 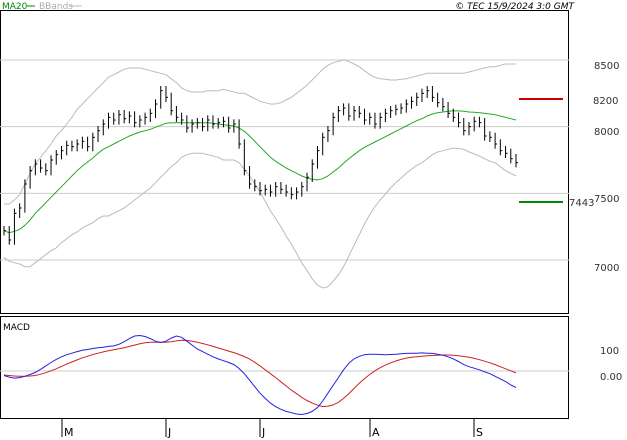 I want to click on copyright-text: © TEC 15/9/2024 3:0 GMT, so click(x=515, y=7).